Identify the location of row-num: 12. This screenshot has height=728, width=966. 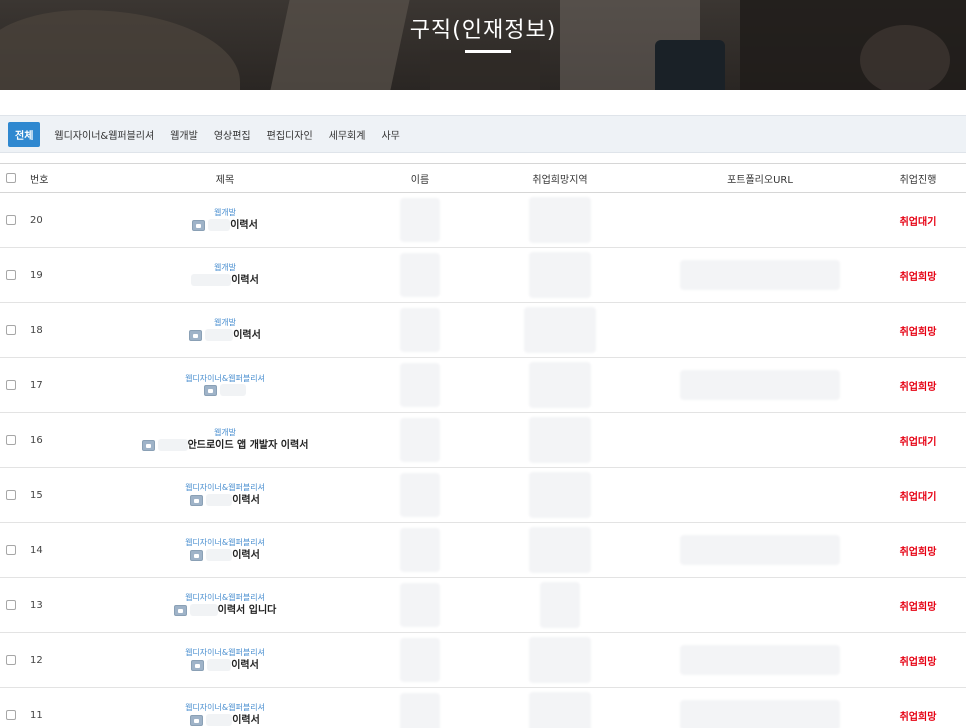
(36, 660).